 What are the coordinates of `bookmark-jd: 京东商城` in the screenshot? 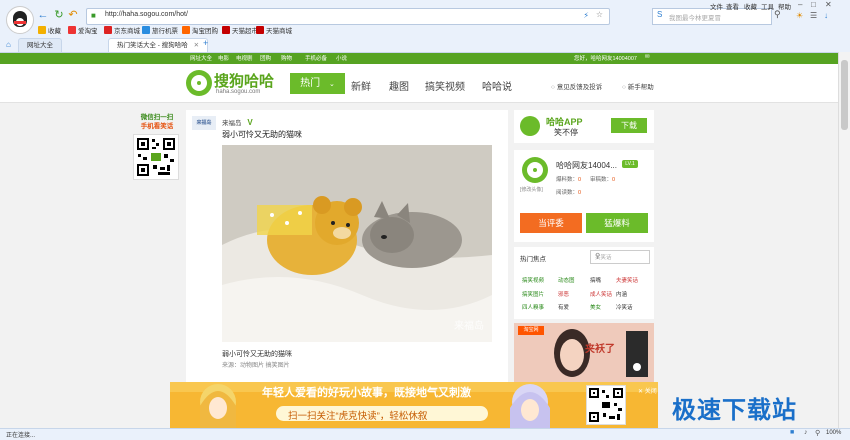 It's located at (122, 32).